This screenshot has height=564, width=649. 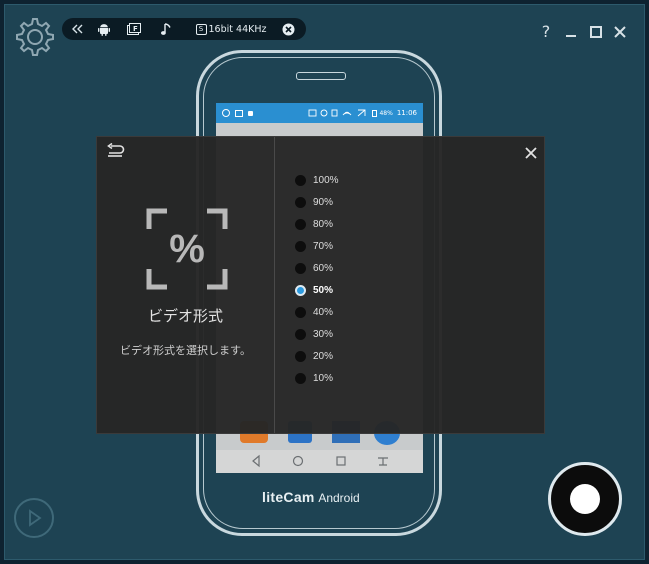 I want to click on play-button, so click(x=34, y=518).